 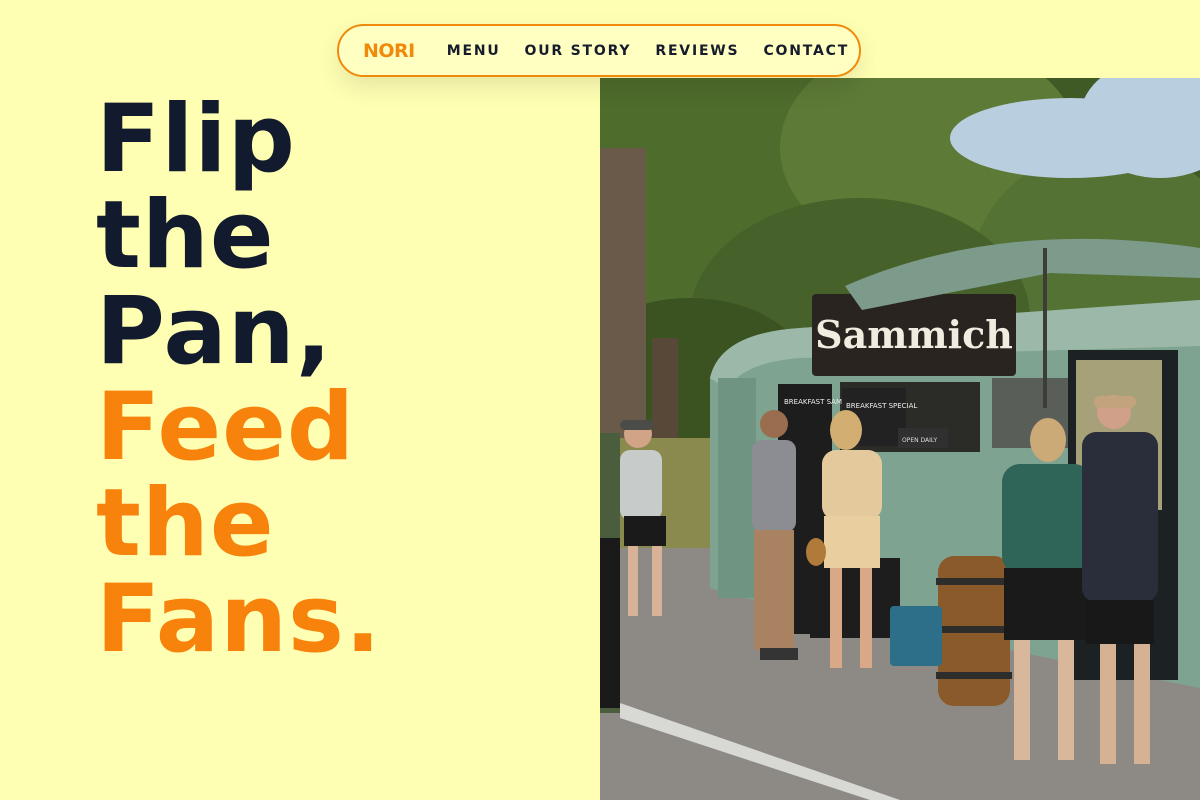 I want to click on board-open-text: OPEN DAILY, so click(x=919, y=440).